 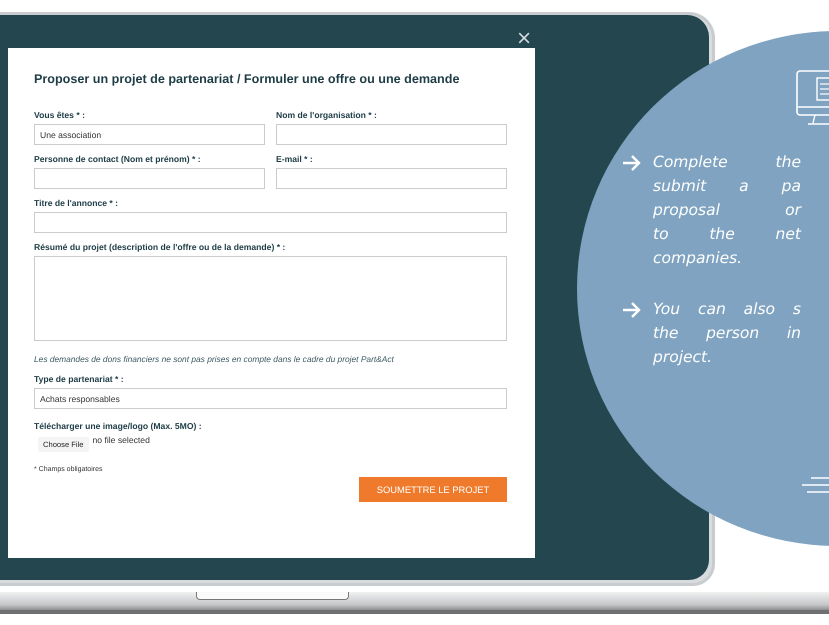 What do you see at coordinates (118, 159) in the screenshot?
I see `field-label: Personne de contact (Nom et prénom) * :` at bounding box center [118, 159].